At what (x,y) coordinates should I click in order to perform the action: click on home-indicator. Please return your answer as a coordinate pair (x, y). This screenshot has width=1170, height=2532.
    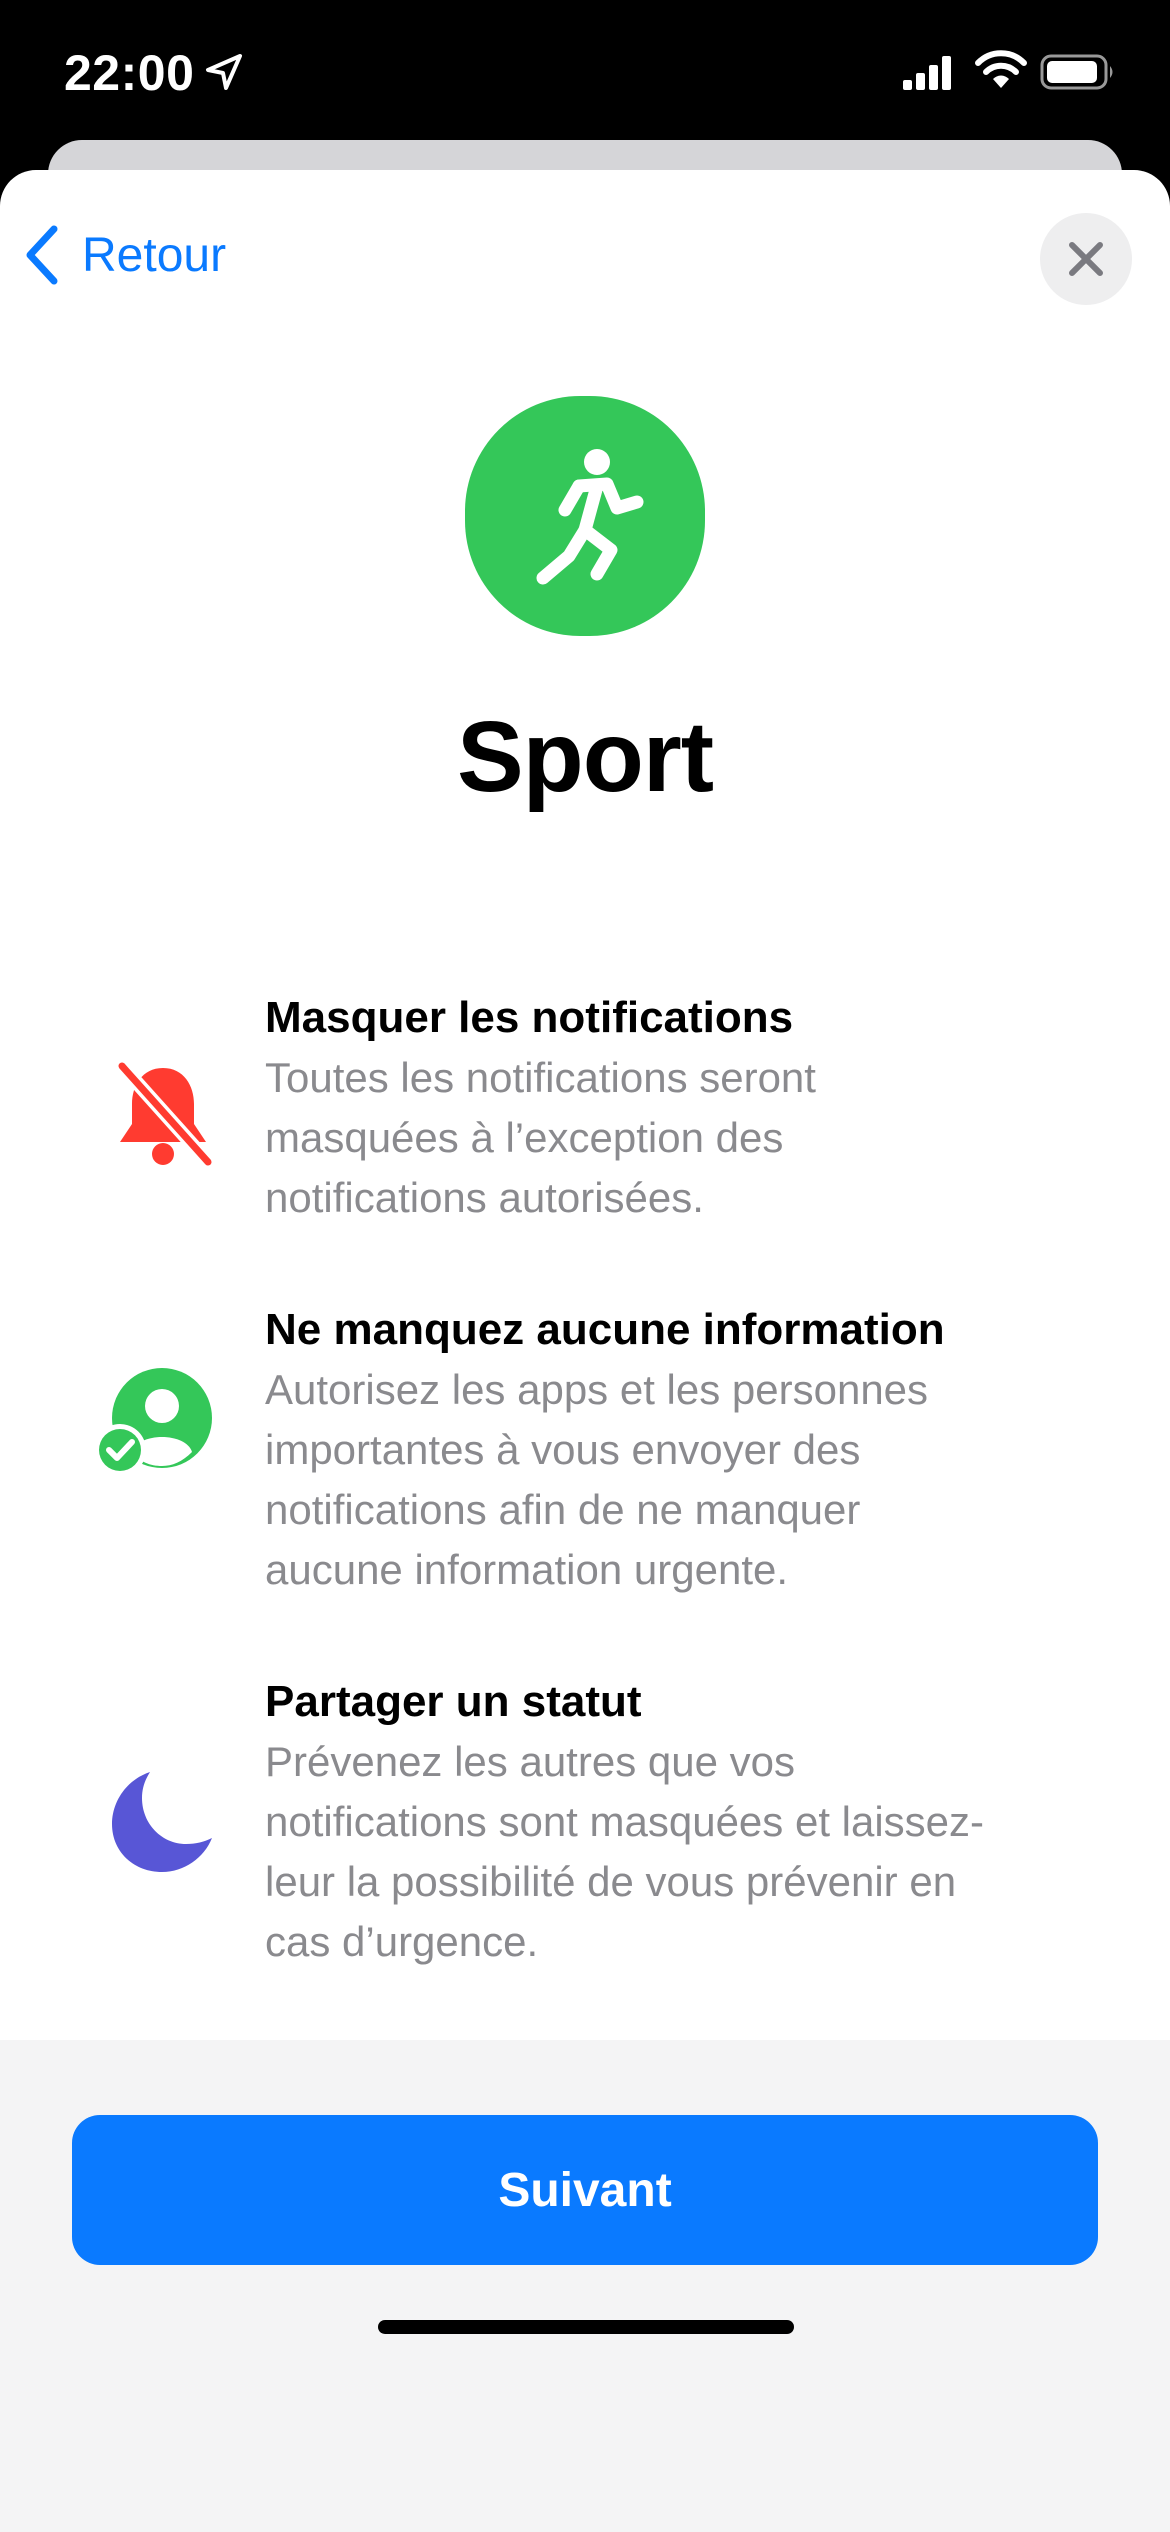
    Looking at the image, I should click on (586, 2327).